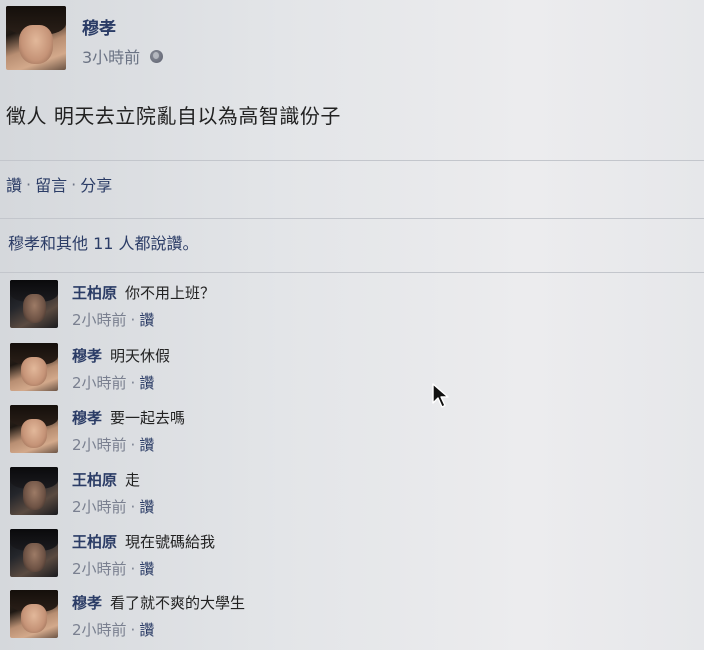 This screenshot has height=650, width=704. Describe the element at coordinates (96, 184) in the screenshot. I see `share-link: 分享` at that location.